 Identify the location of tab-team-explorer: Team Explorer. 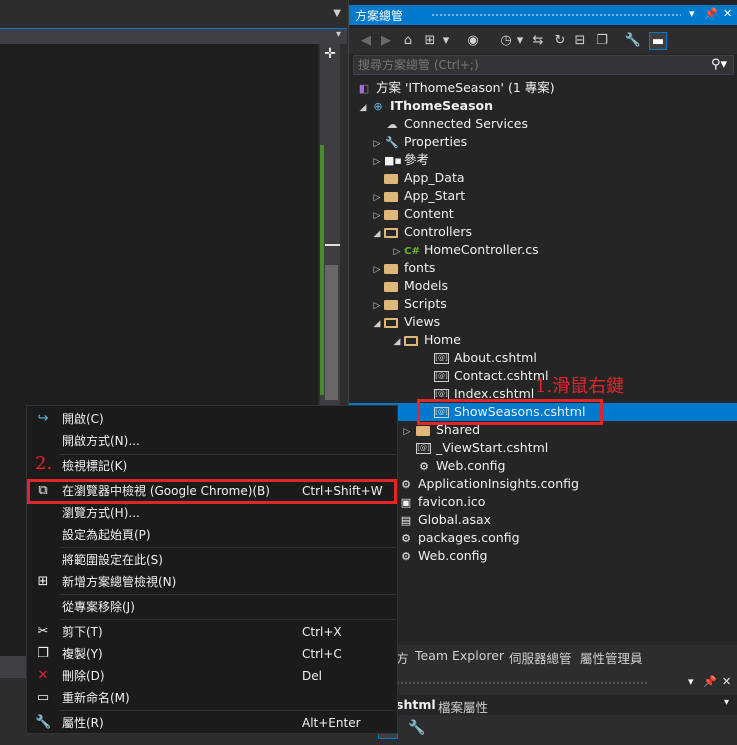
(459, 655).